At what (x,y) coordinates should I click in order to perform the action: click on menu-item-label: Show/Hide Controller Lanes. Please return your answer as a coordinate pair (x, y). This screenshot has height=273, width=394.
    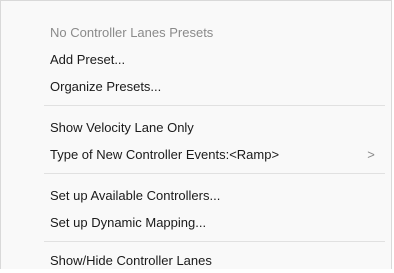
    Looking at the image, I should click on (131, 260).